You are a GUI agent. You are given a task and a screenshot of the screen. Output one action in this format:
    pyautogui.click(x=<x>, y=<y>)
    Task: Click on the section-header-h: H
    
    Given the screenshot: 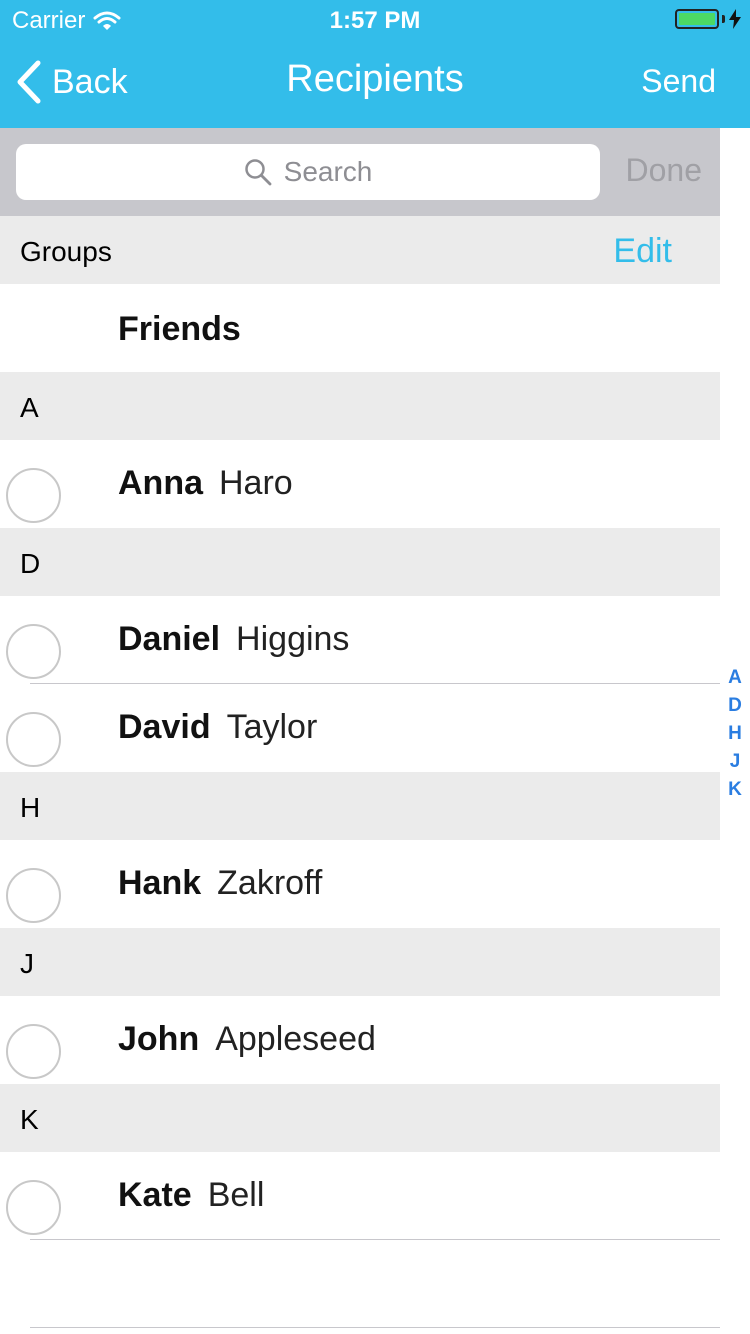 What is the action you would take?
    pyautogui.click(x=360, y=806)
    